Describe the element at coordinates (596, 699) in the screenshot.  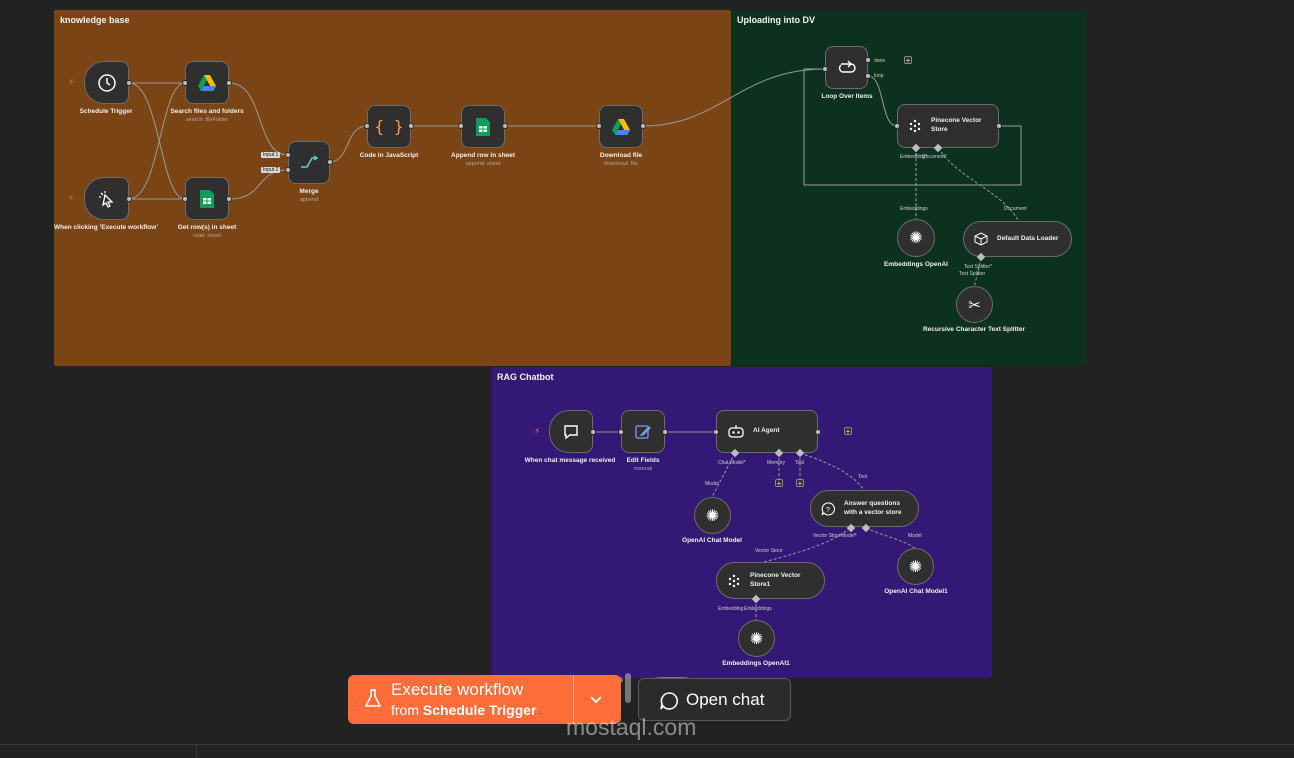
I see `chevron-down-icon` at that location.